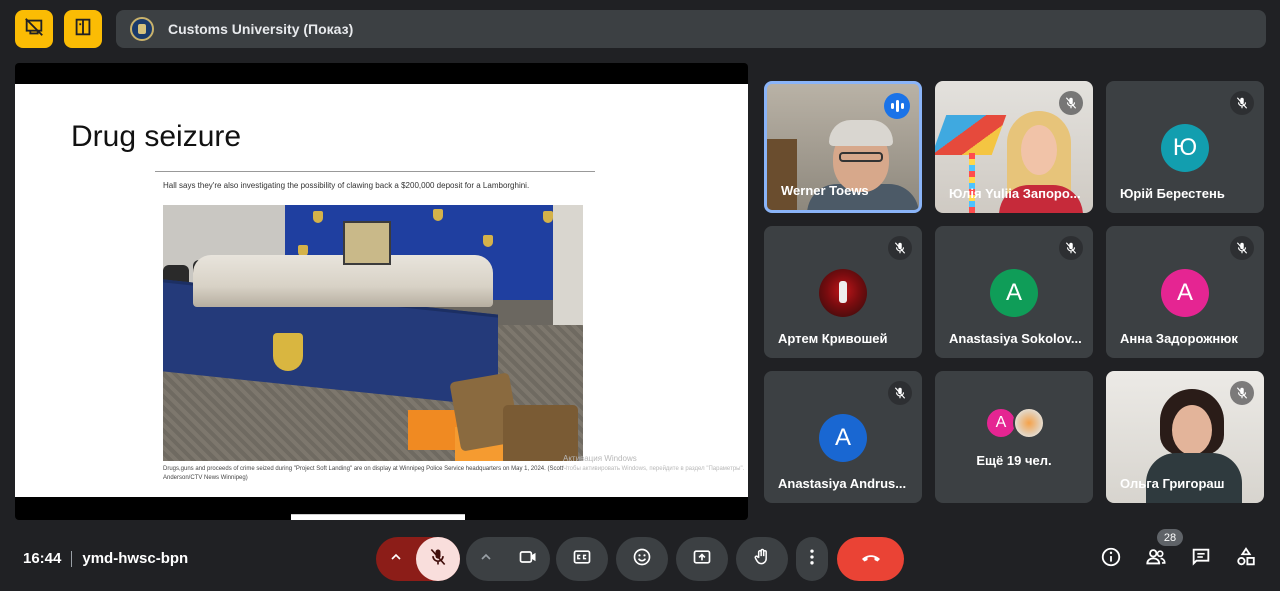  I want to click on more-options-icon, so click(812, 559).